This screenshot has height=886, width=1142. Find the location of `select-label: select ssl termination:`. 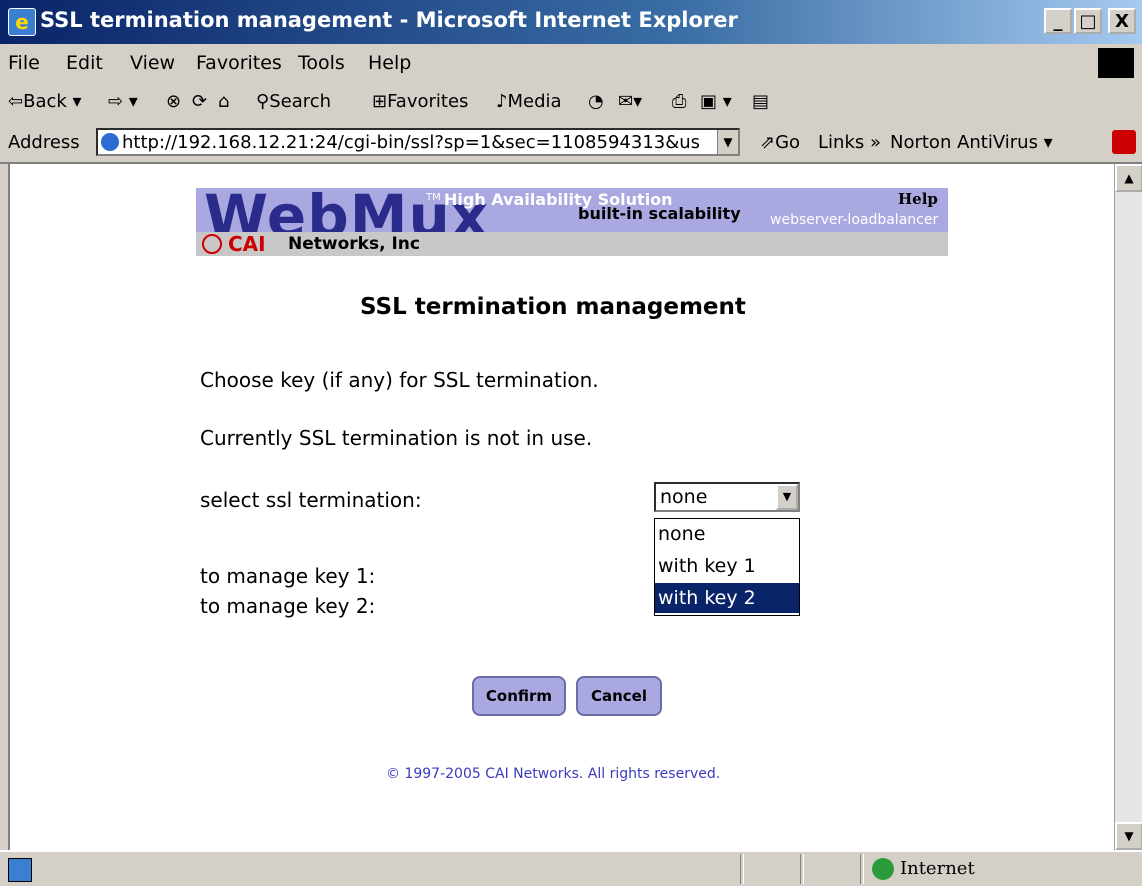

select-label: select ssl termination: is located at coordinates (311, 500).